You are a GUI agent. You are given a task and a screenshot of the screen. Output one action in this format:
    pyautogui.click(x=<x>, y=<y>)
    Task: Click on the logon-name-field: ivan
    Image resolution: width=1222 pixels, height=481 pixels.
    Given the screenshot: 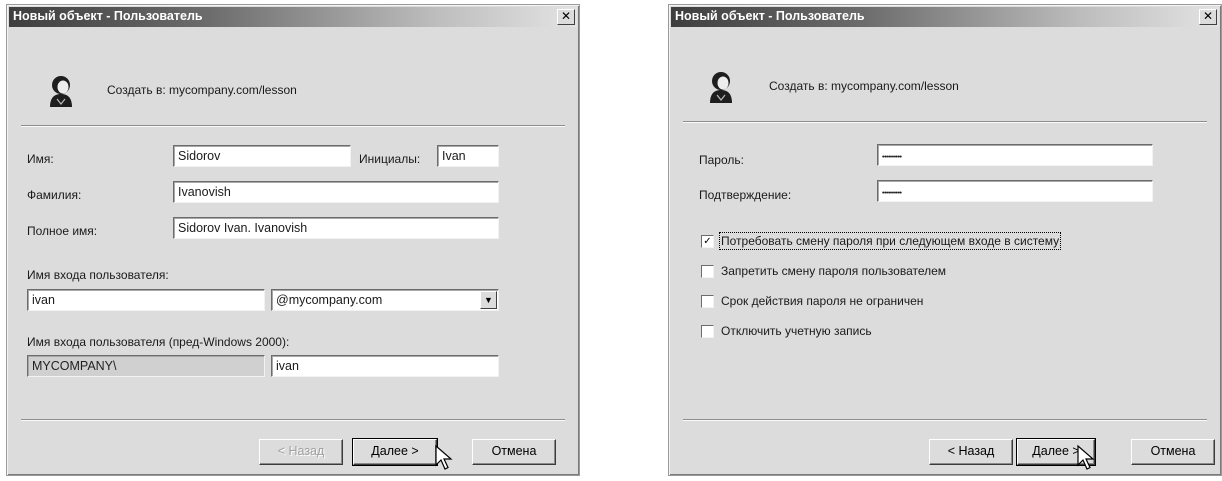 What is the action you would take?
    pyautogui.click(x=146, y=300)
    